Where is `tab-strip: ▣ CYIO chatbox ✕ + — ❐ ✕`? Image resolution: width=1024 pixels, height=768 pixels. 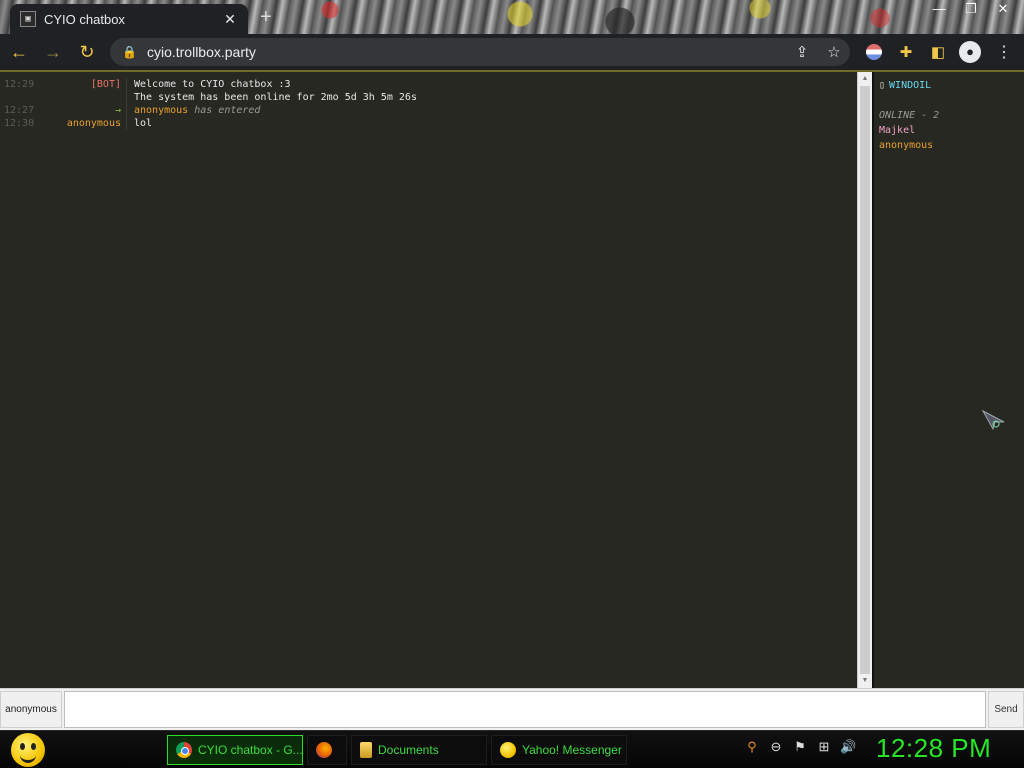
tab-strip: ▣ CYIO chatbox ✕ + — ❐ ✕ is located at coordinates (512, 17).